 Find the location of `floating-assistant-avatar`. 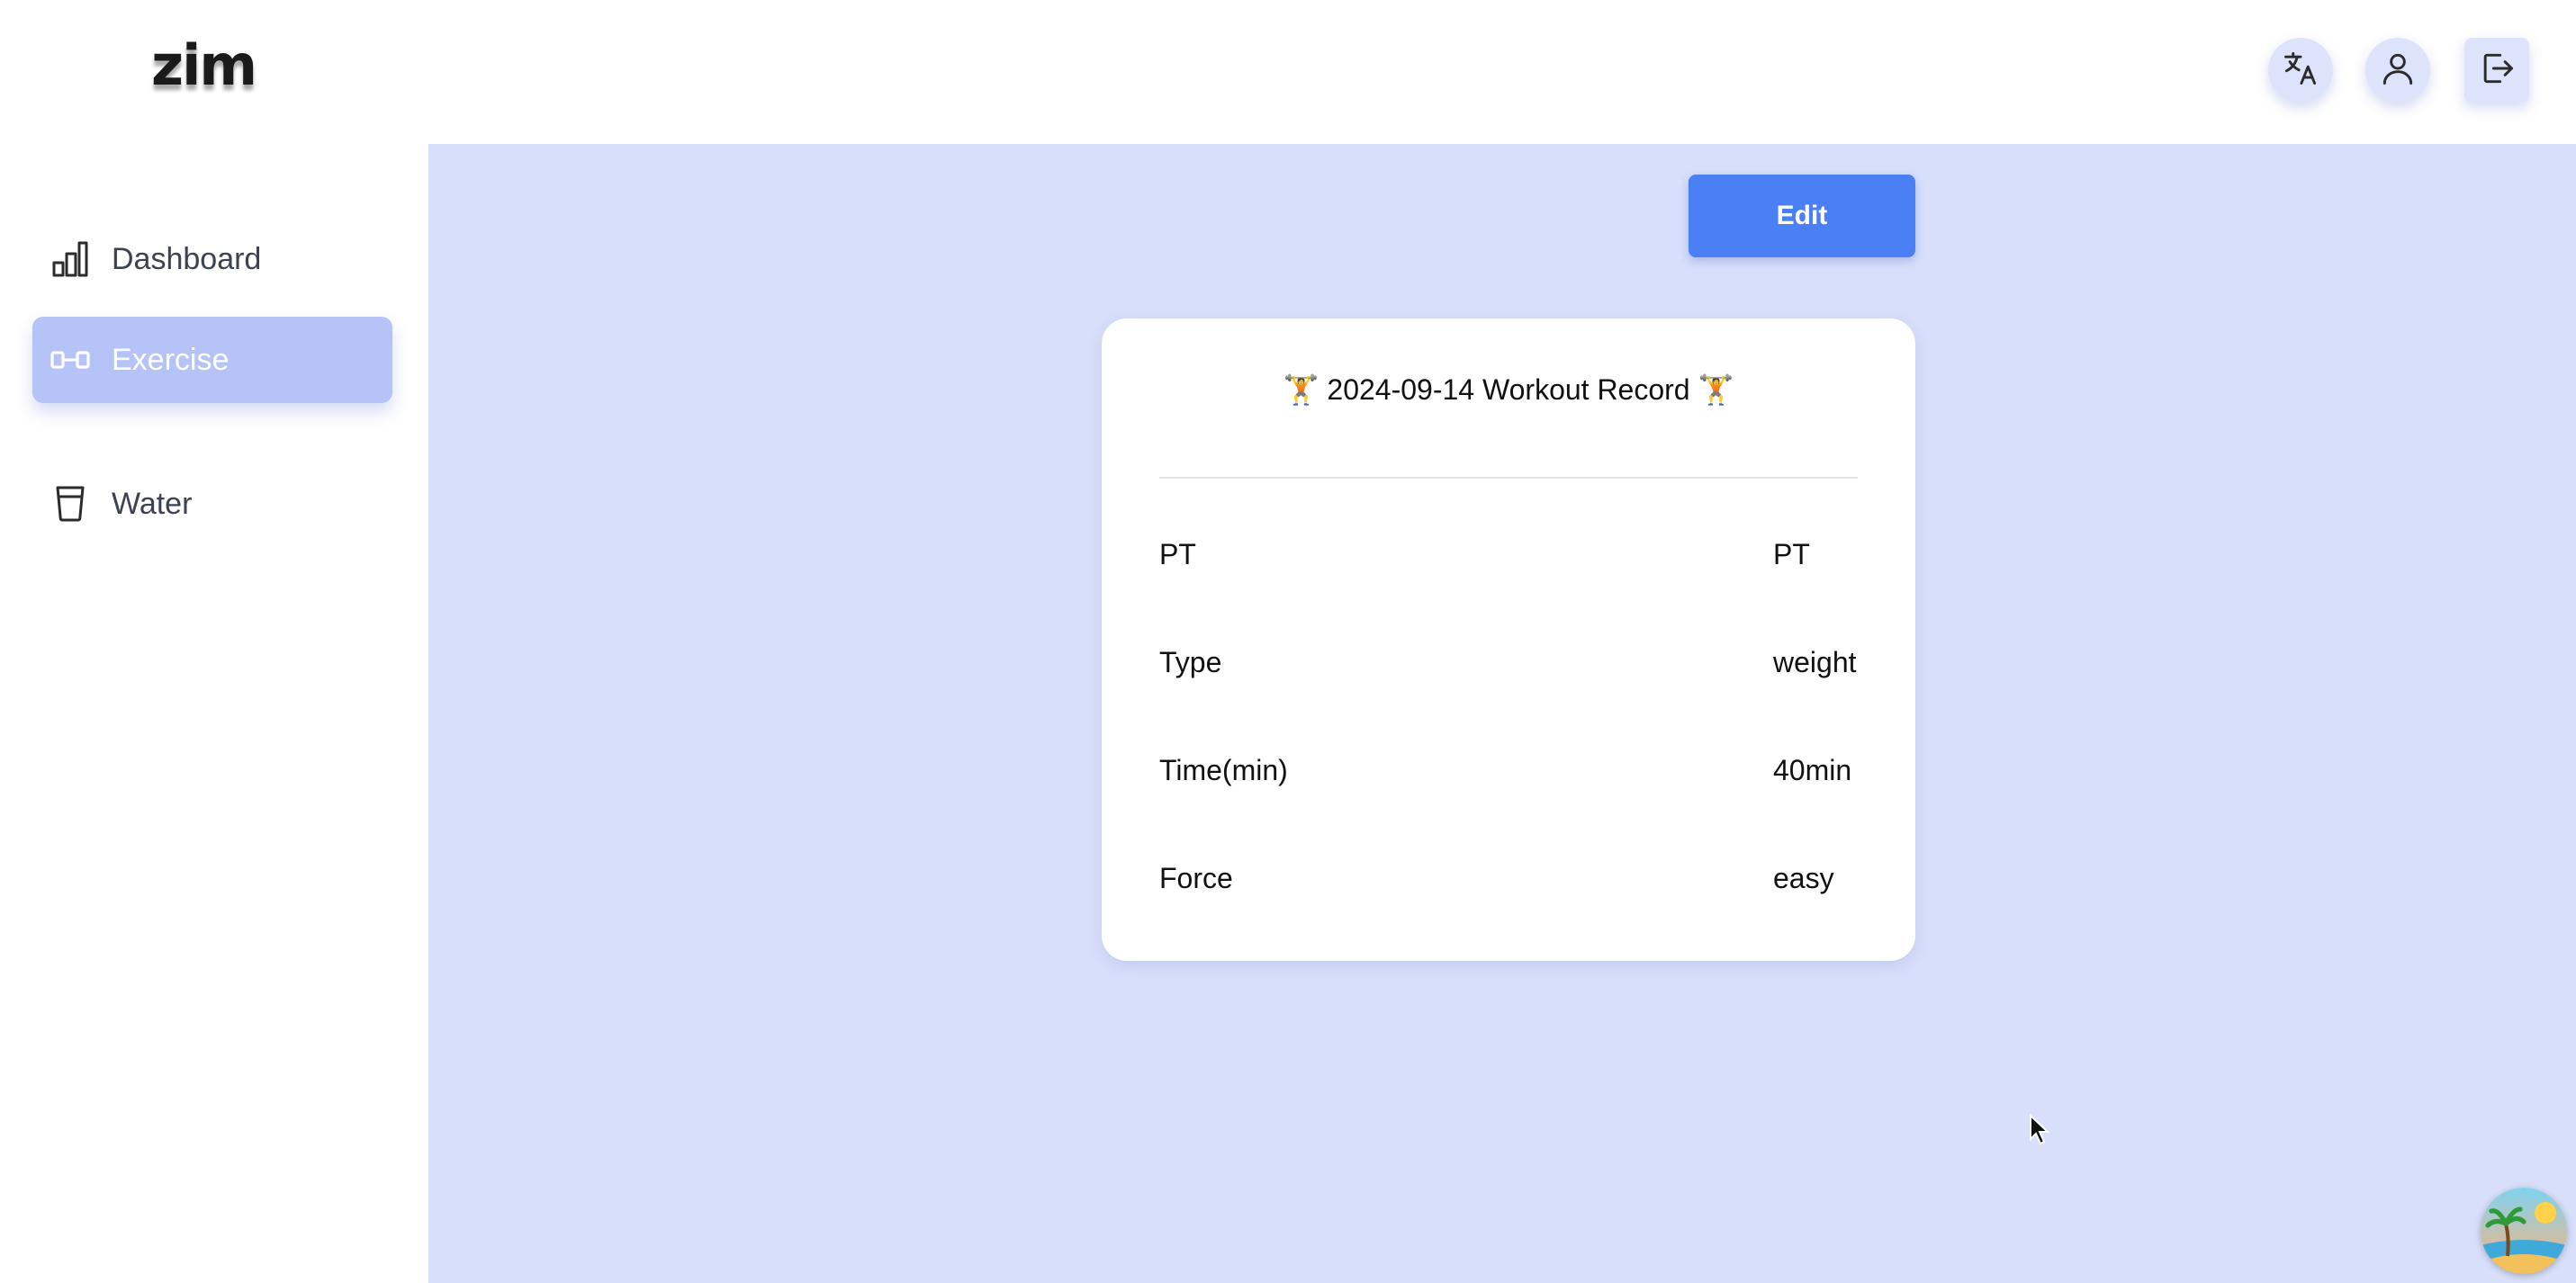

floating-assistant-avatar is located at coordinates (2524, 1231).